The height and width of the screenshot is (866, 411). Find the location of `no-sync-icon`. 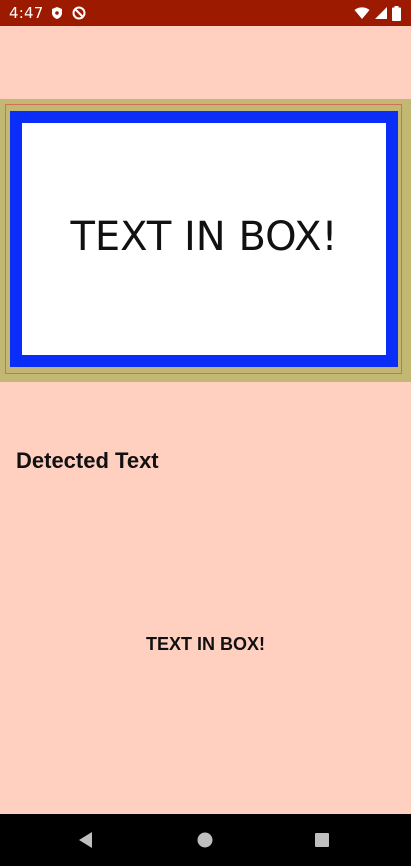

no-sync-icon is located at coordinates (79, 13).